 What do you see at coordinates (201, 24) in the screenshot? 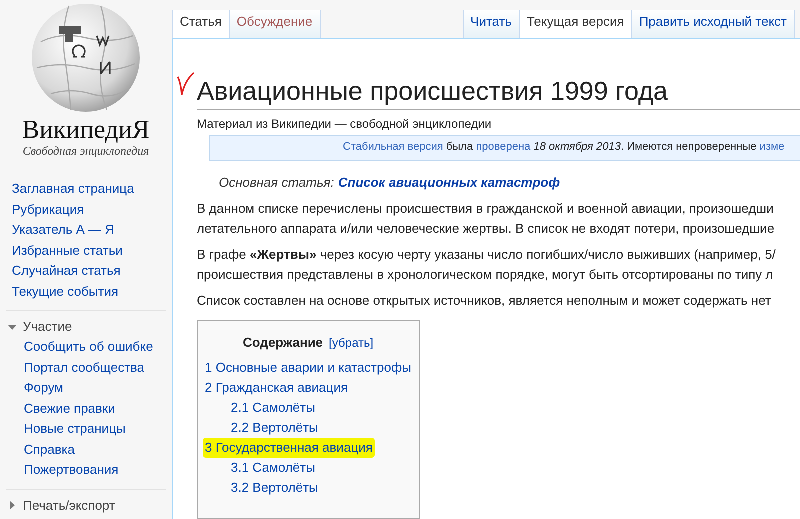
I see `namespace-tab: Статья` at bounding box center [201, 24].